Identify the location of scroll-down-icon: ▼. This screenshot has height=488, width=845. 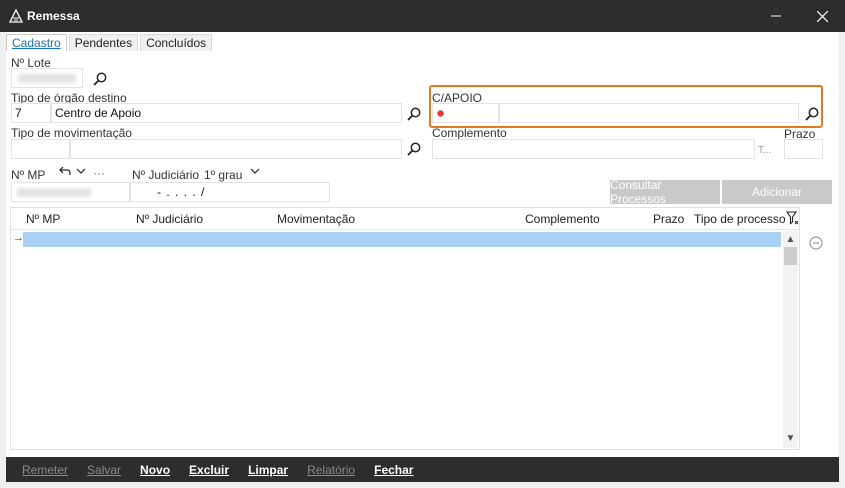
(790, 439).